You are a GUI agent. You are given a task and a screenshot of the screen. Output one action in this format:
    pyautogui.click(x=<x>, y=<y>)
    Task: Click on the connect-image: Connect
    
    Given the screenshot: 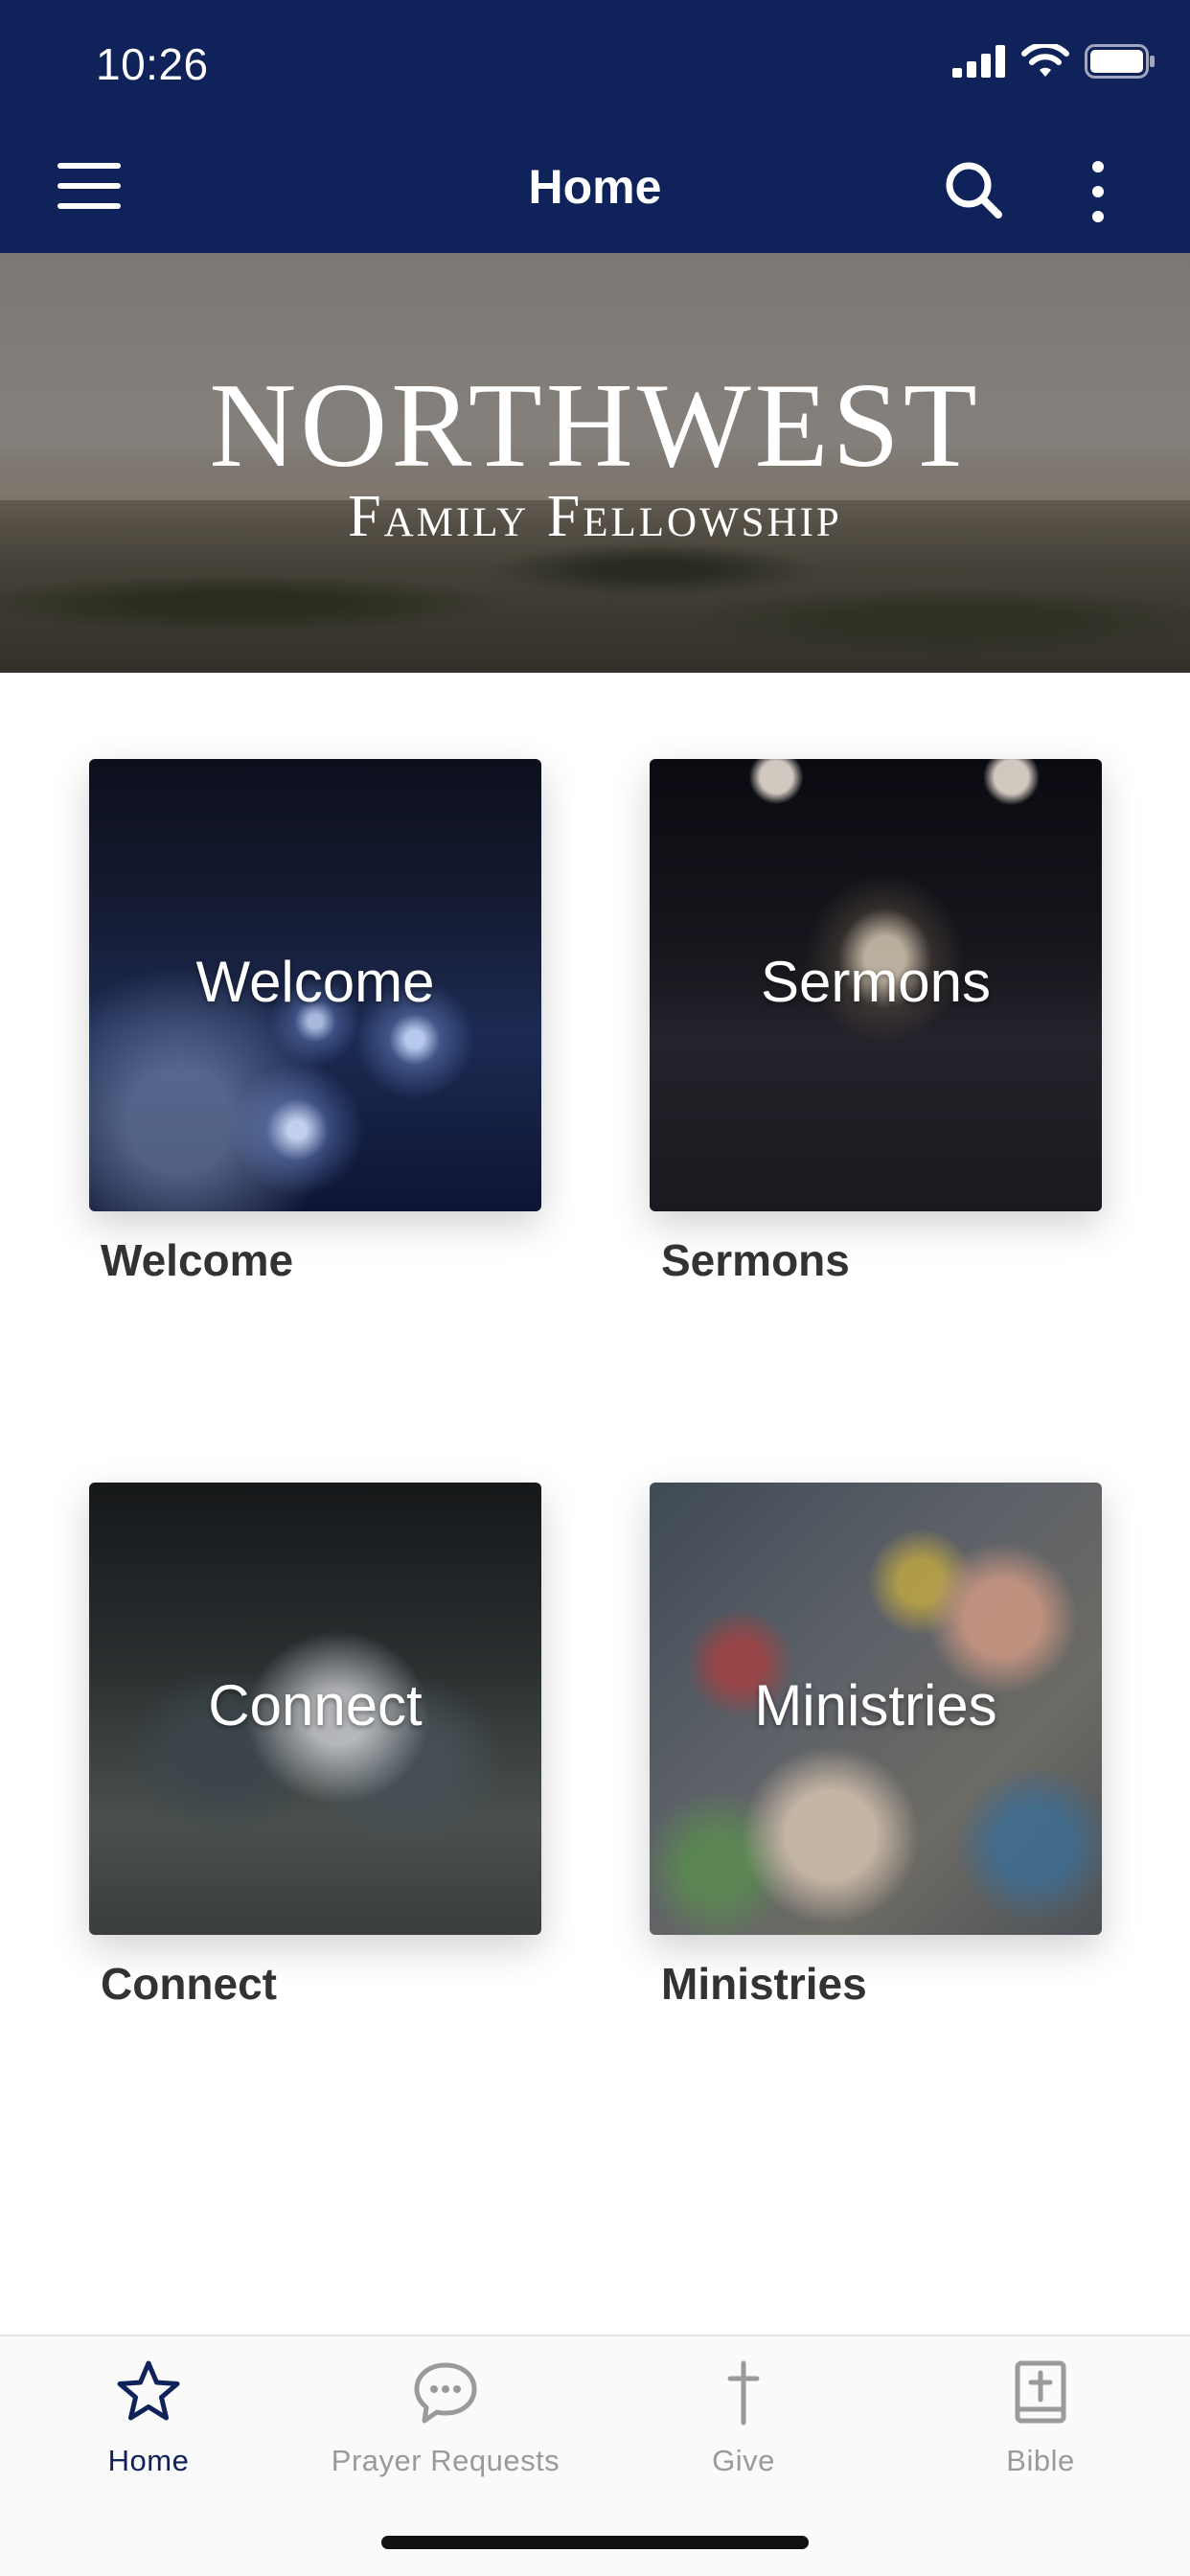 What is the action you would take?
    pyautogui.click(x=315, y=1709)
    